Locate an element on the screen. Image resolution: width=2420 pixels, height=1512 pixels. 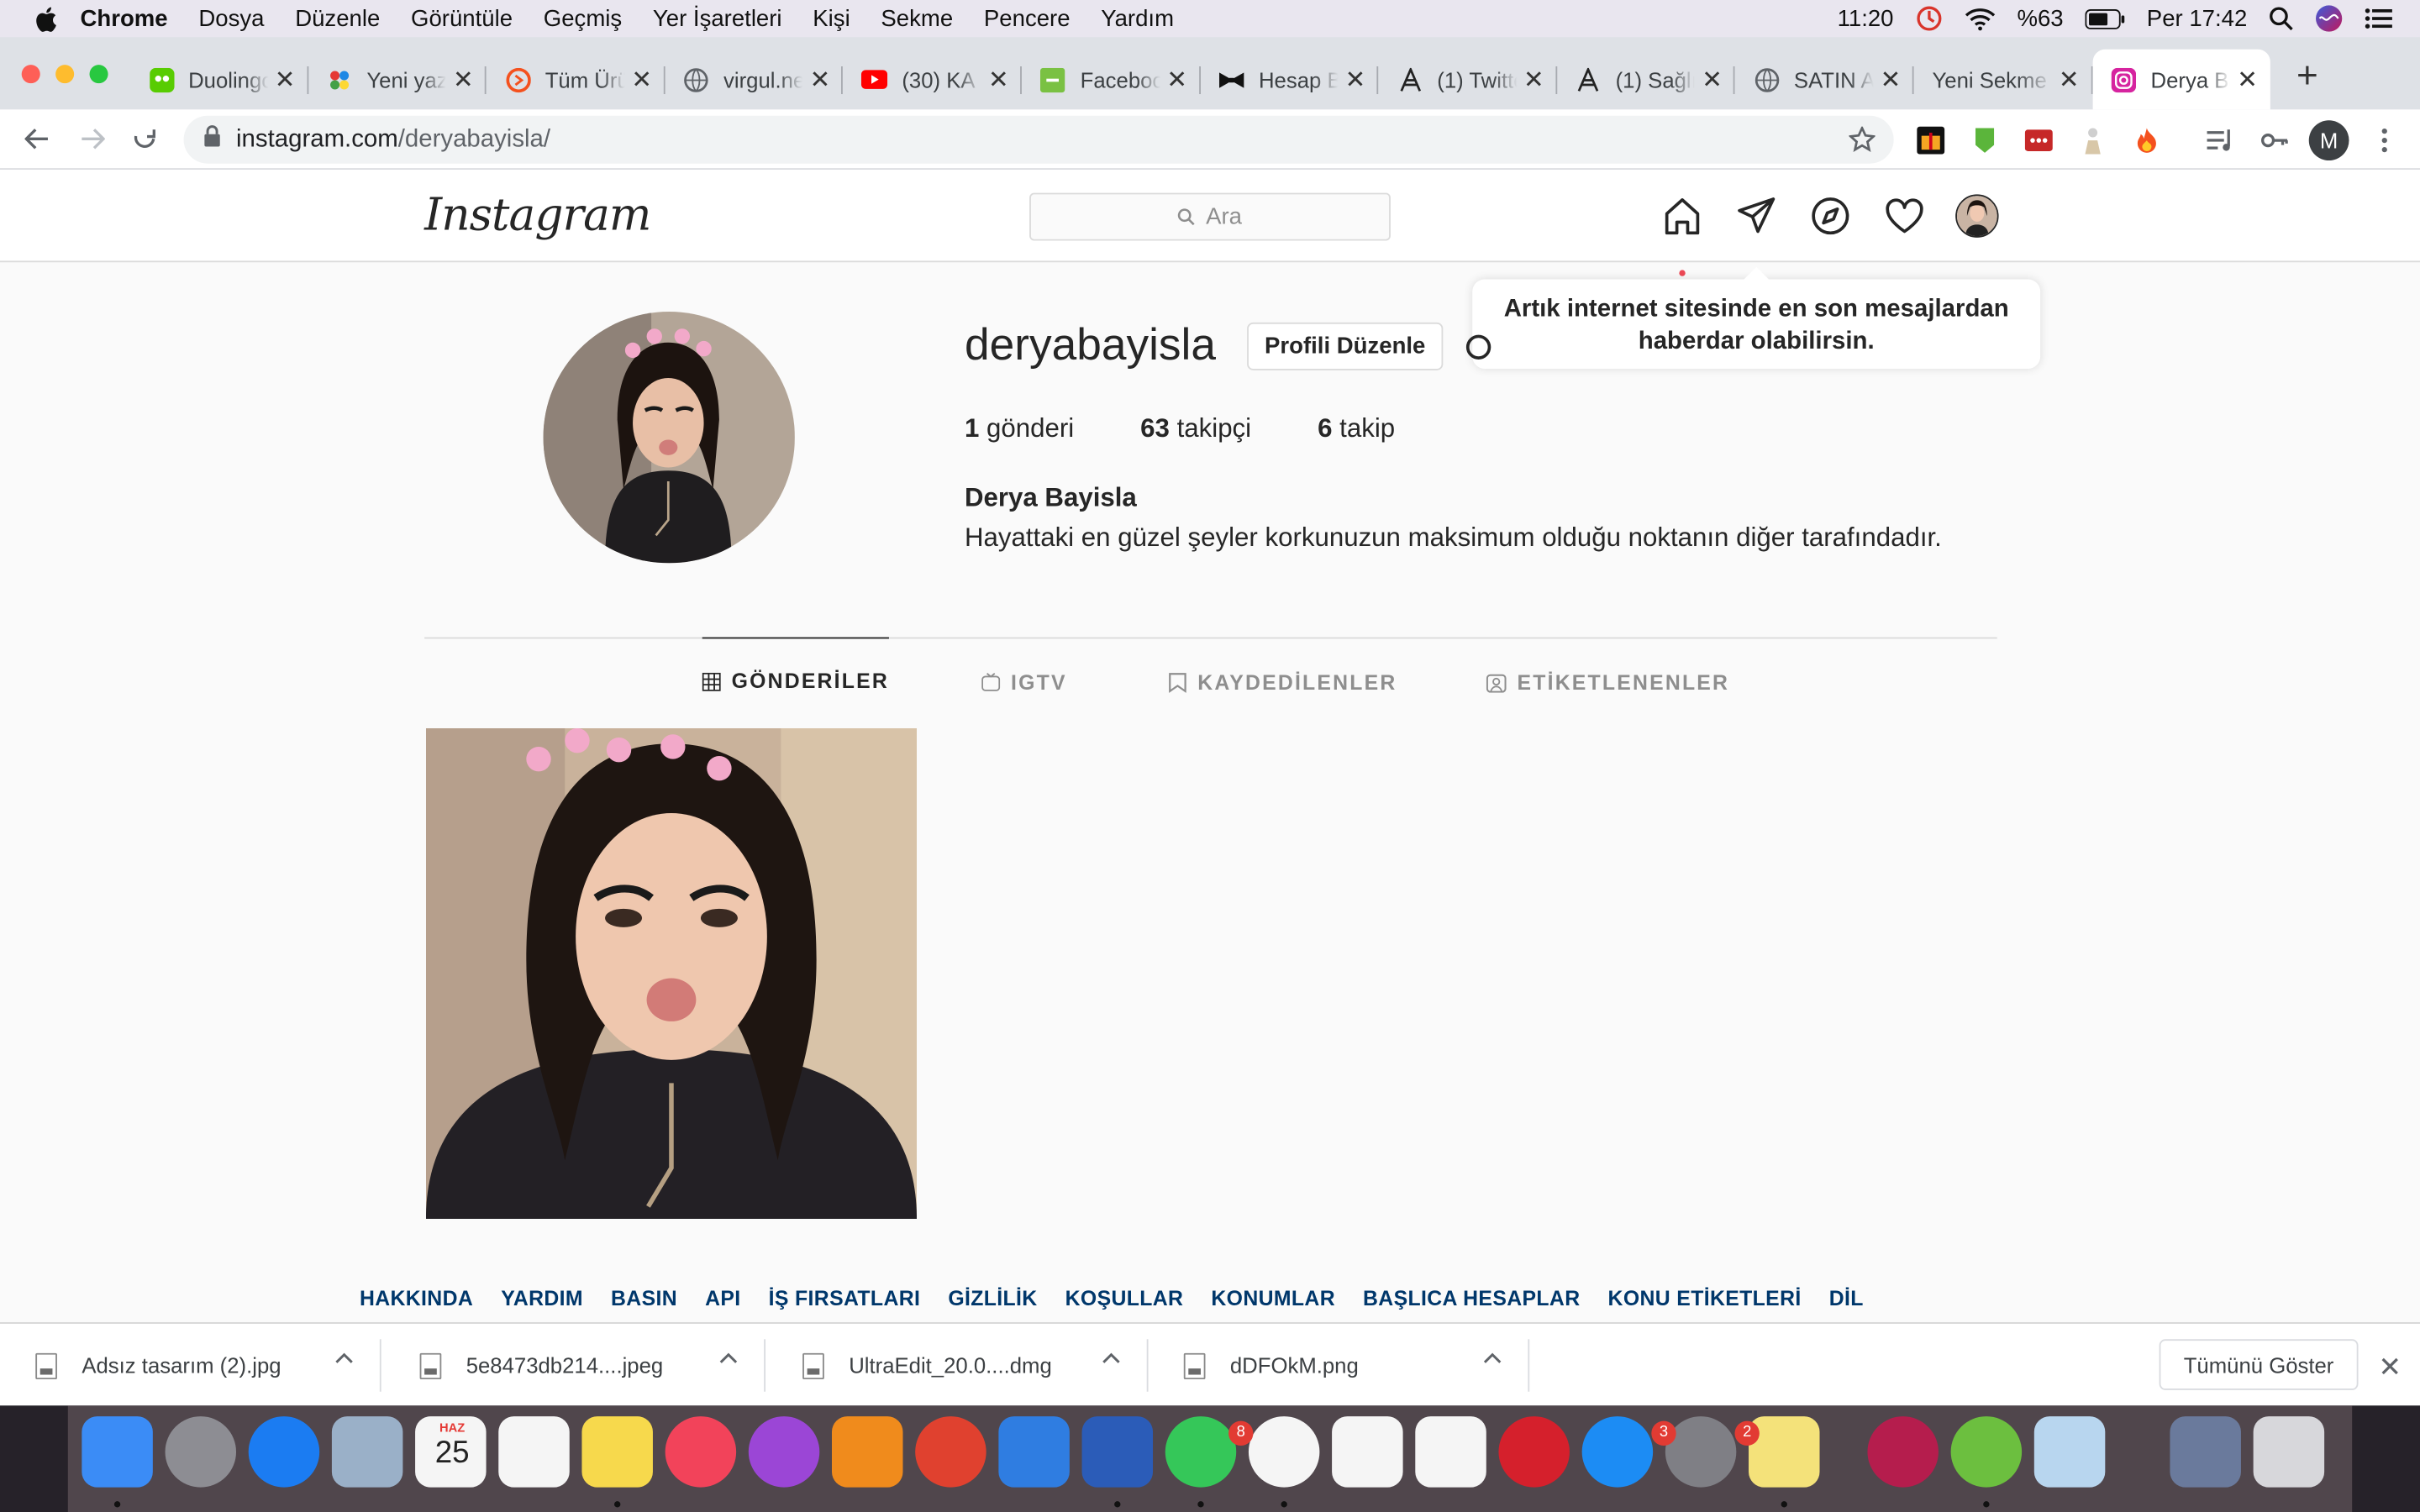
chrome-icon is located at coordinates (1284, 1452).